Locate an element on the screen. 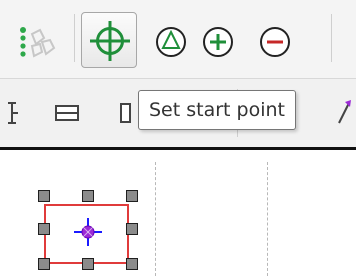  rectangle-button is located at coordinates (67, 113).